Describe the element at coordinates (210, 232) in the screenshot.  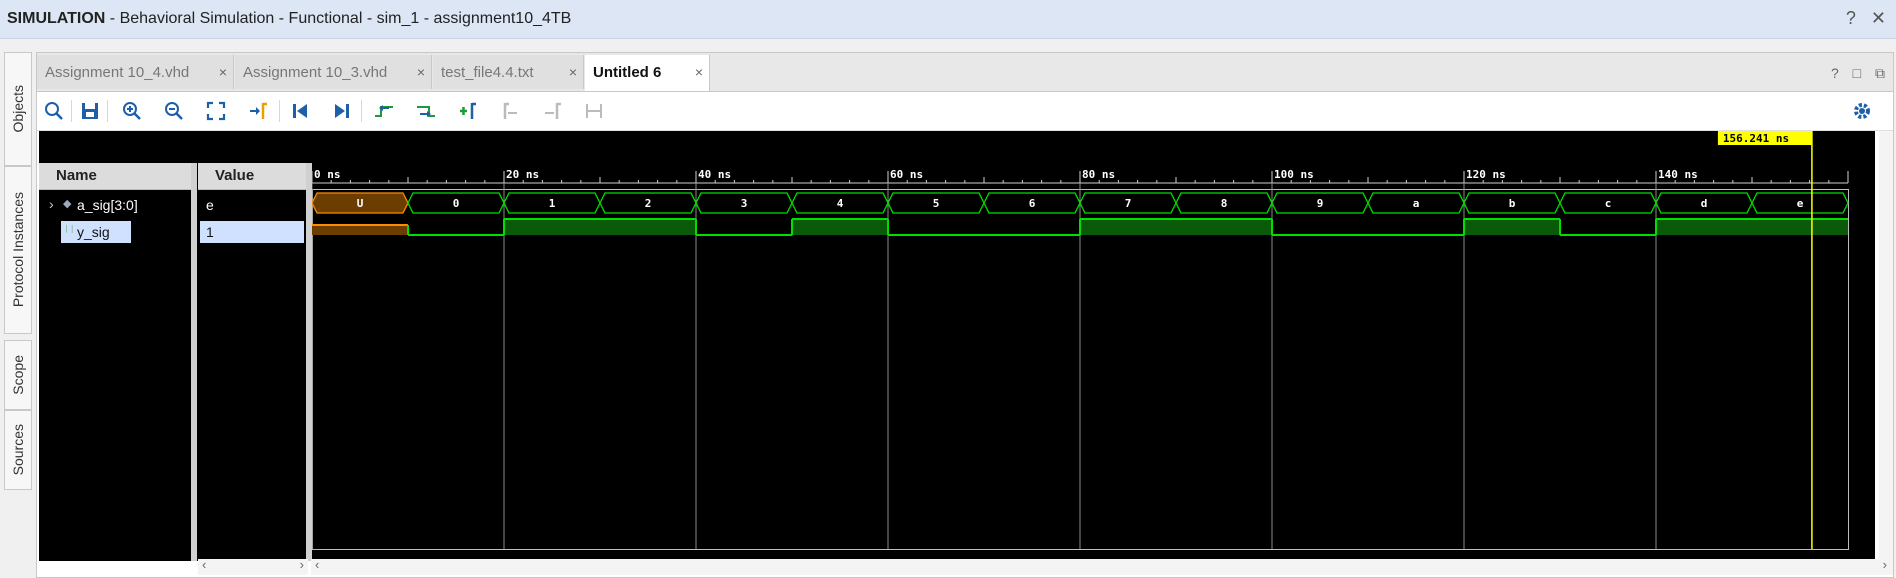
I see `signal-value: 1` at that location.